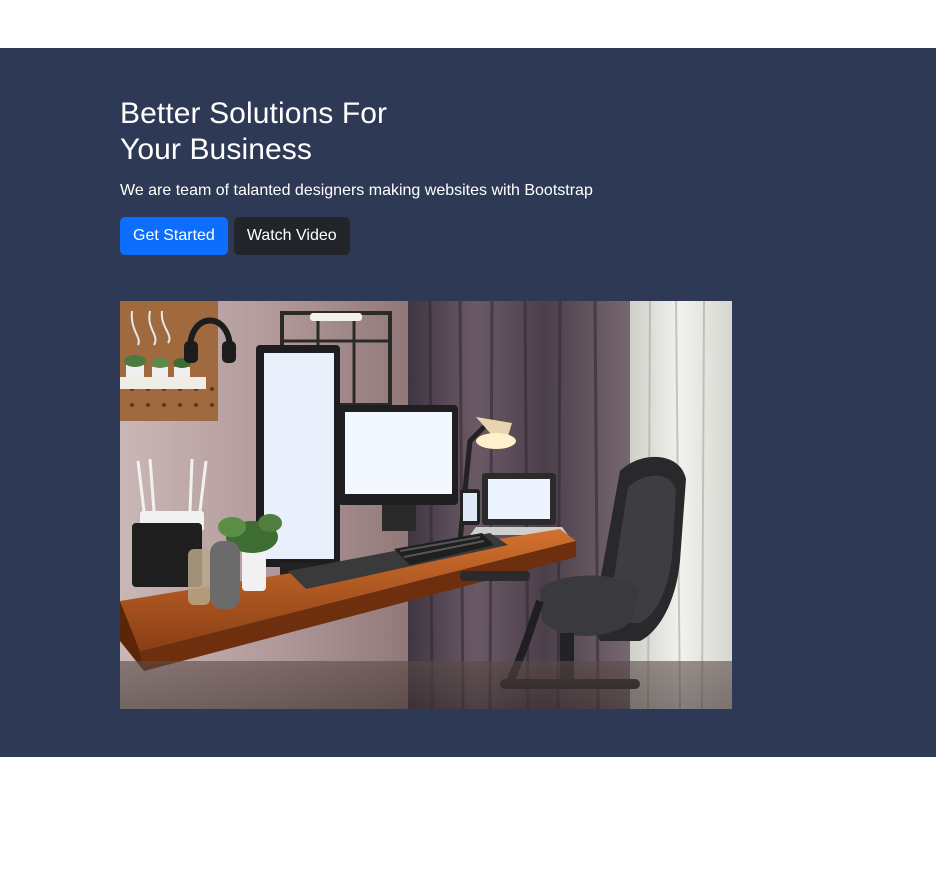  What do you see at coordinates (163, 383) in the screenshot?
I see `shelf` at bounding box center [163, 383].